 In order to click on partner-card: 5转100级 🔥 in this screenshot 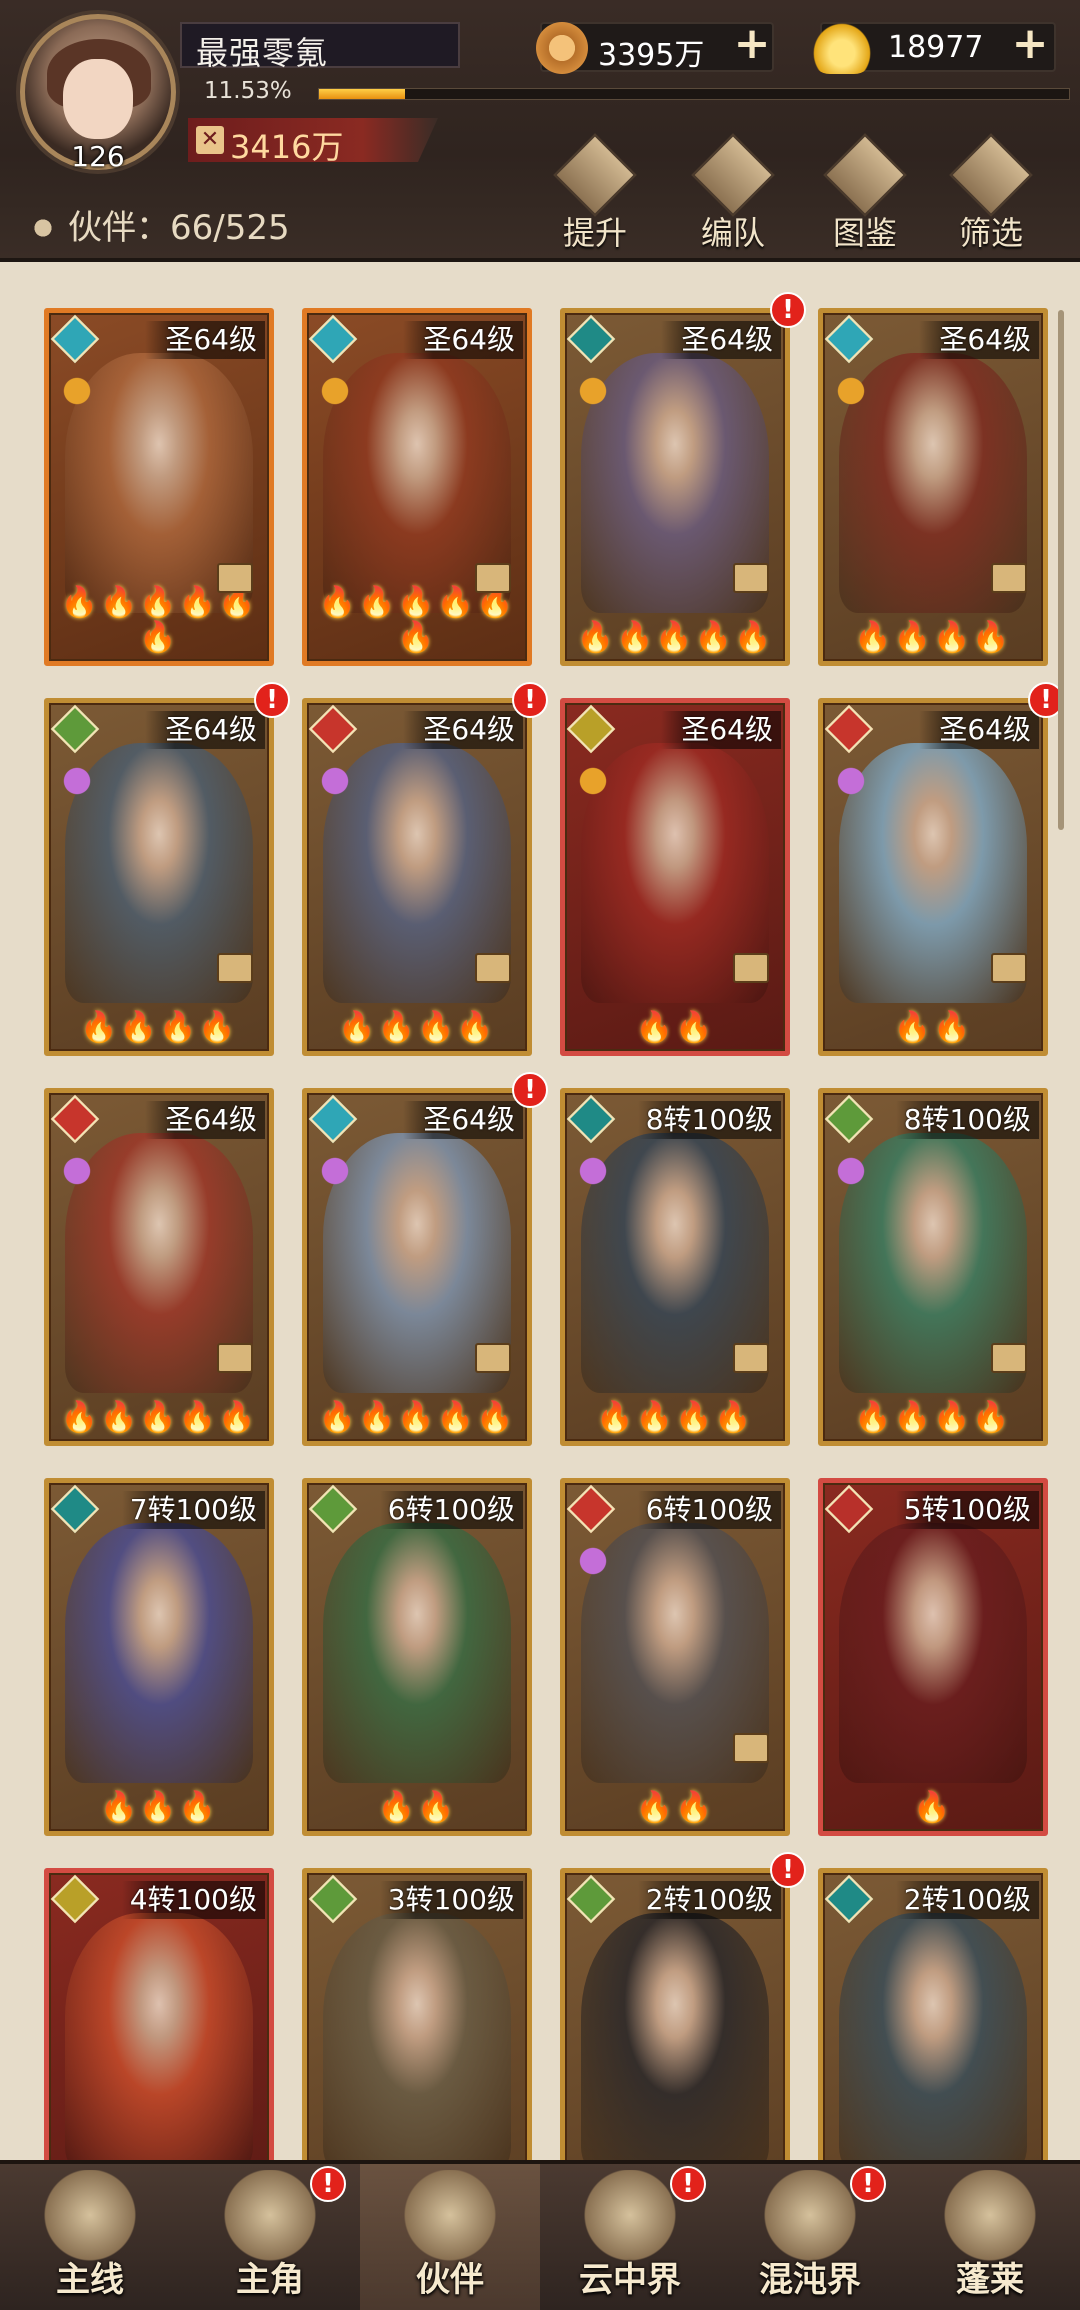, I will do `click(933, 1657)`.